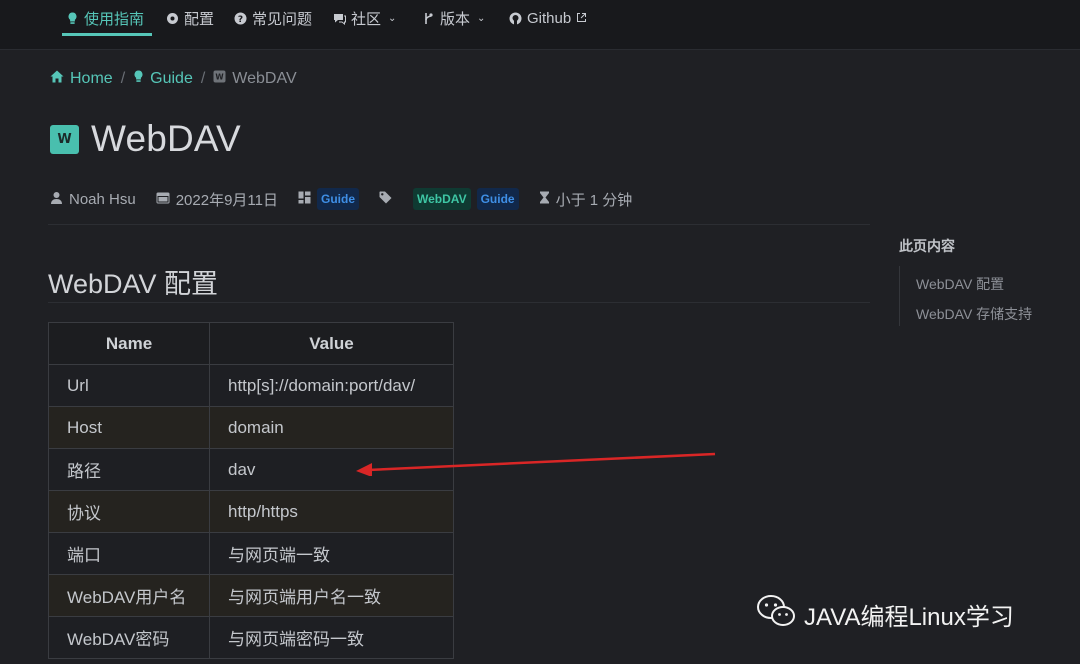 The width and height of the screenshot is (1080, 664). Describe the element at coordinates (974, 314) in the screenshot. I see `toc-item-webdav-storage: WebDAV 存储支持` at that location.